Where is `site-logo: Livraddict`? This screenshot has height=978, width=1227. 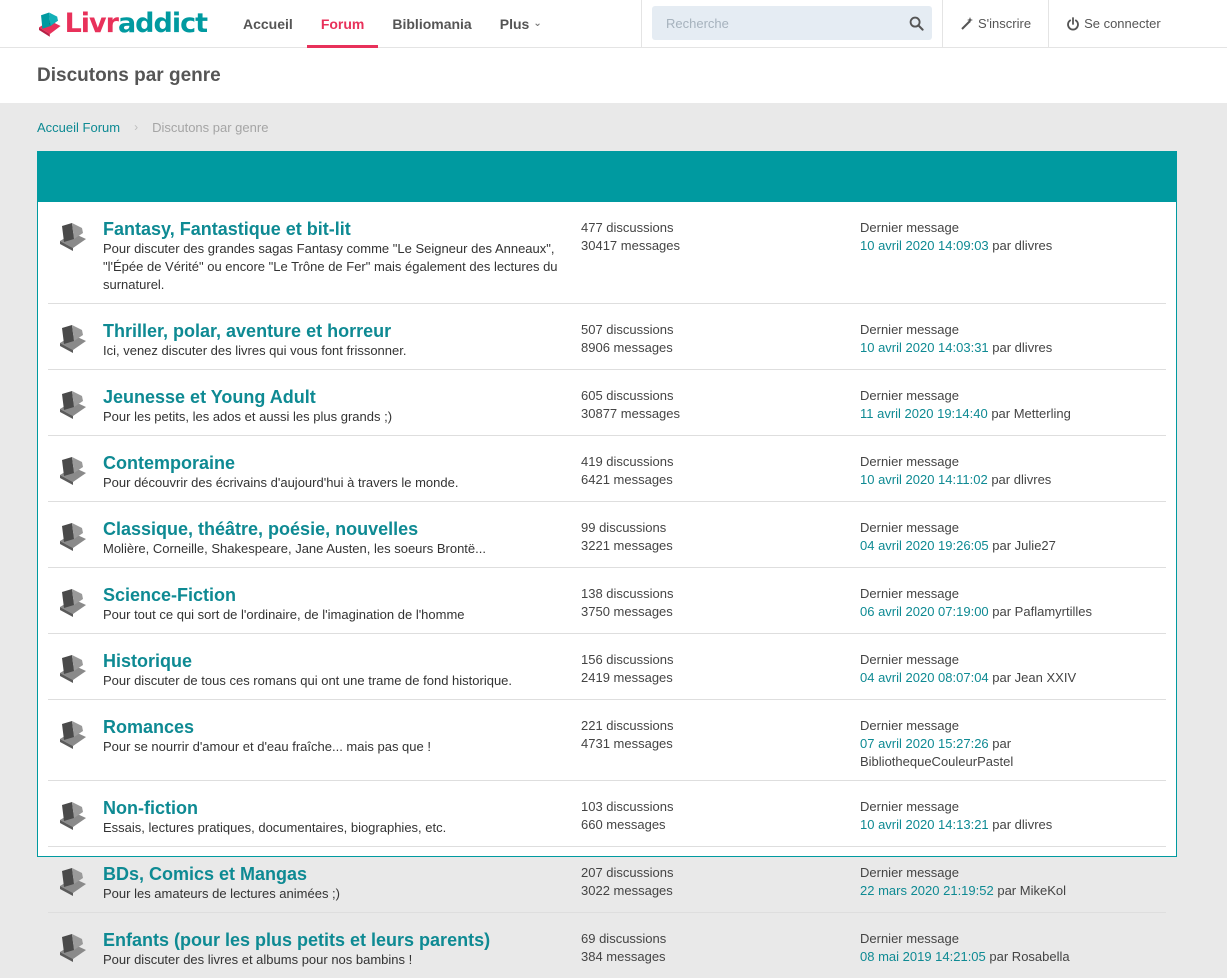 site-logo: Livraddict is located at coordinates (122, 23).